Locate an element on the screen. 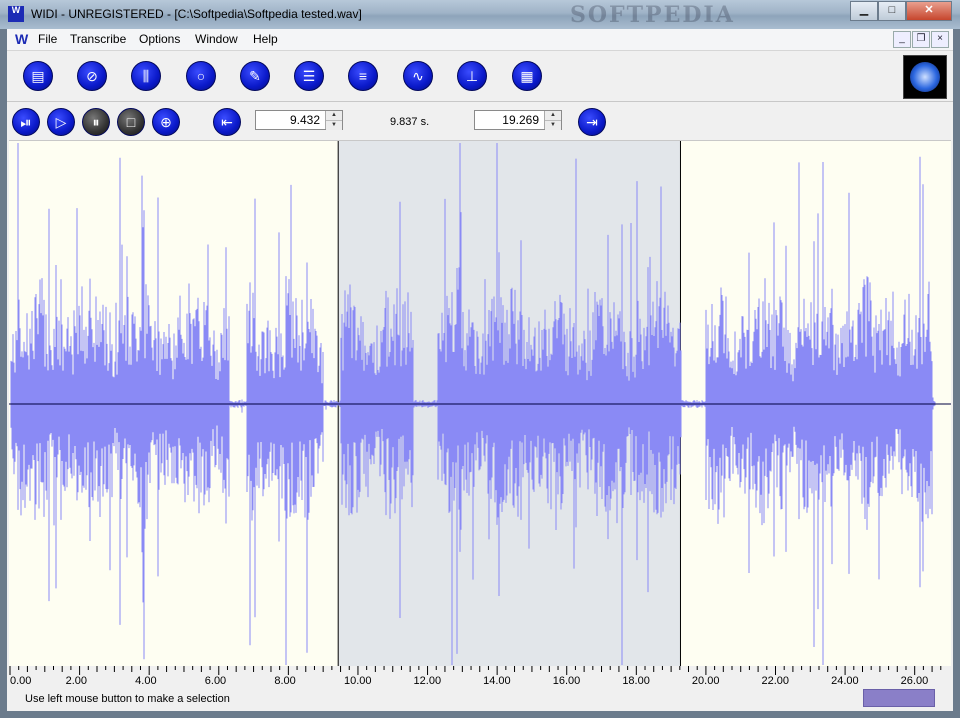  spectrum-button: ⫼ is located at coordinates (146, 76).